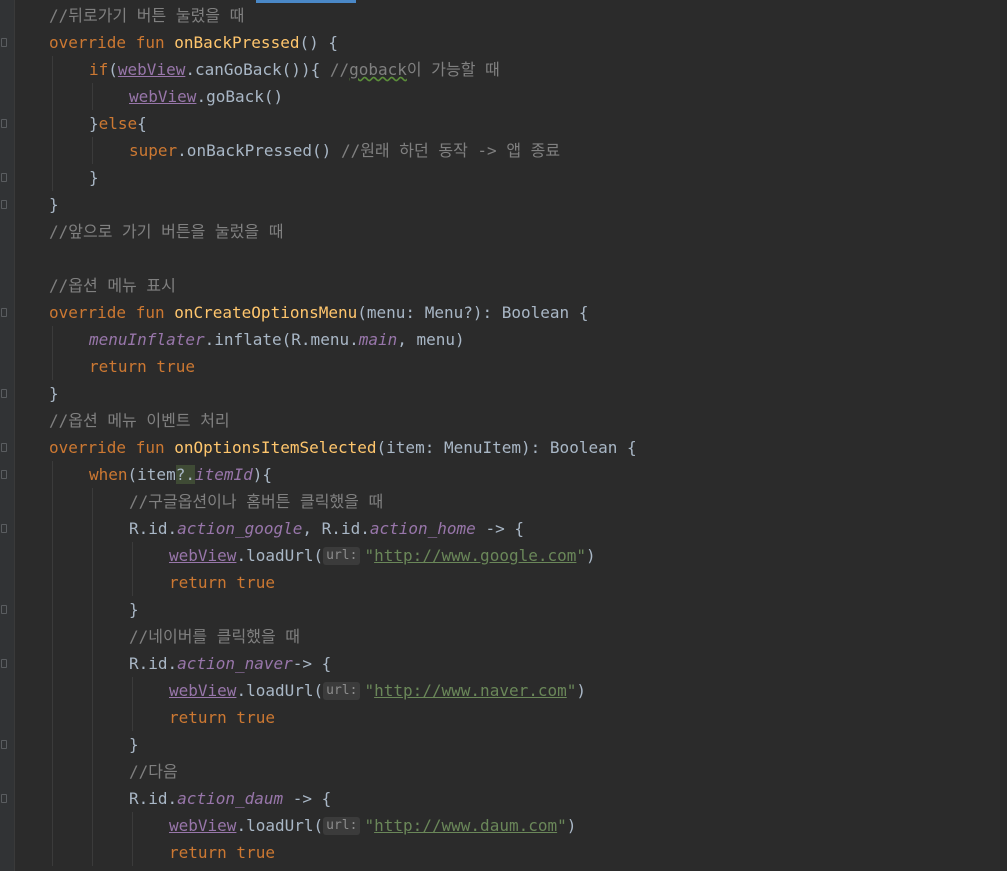  What do you see at coordinates (193, 42) in the screenshot?
I see `code-line: override fun onBackPressed() {` at bounding box center [193, 42].